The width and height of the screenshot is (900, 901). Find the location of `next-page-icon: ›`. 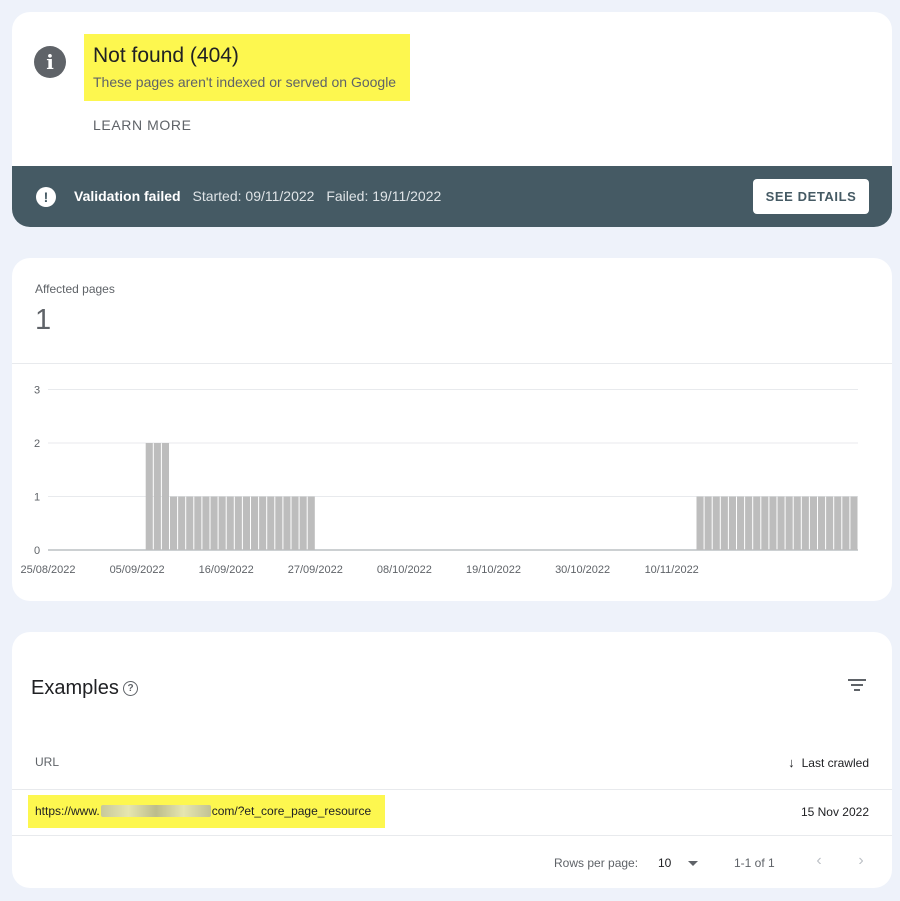

next-page-icon: › is located at coordinates (861, 861).